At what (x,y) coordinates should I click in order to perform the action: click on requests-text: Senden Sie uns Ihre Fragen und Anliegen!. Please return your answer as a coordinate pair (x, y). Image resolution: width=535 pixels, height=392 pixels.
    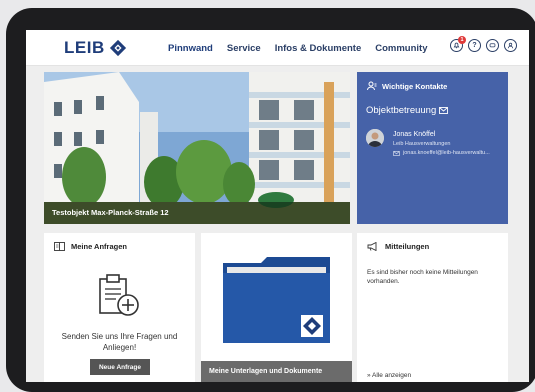
    Looking at the image, I should click on (119, 342).